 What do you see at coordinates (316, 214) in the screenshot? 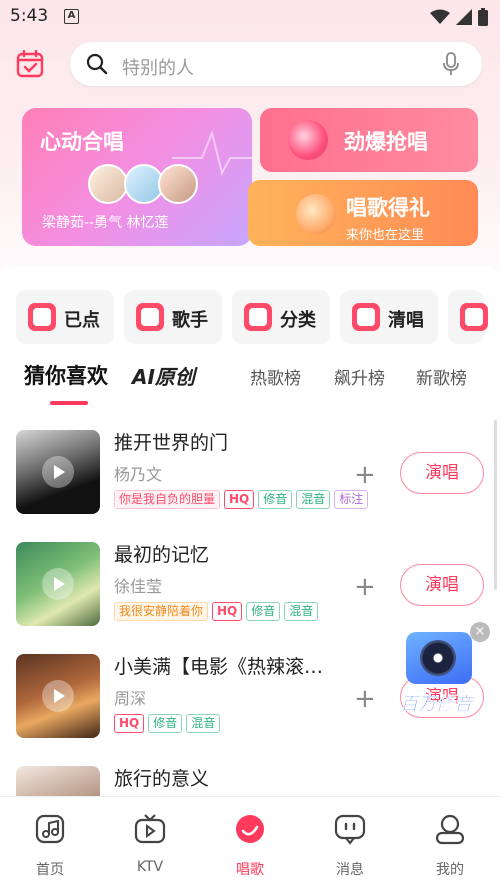
I see `gift-icon` at bounding box center [316, 214].